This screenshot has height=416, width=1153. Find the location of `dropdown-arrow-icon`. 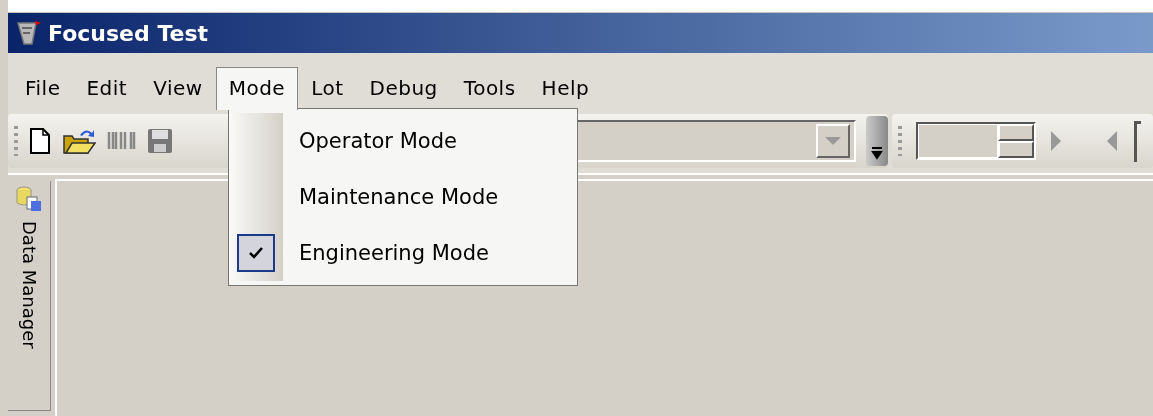

dropdown-arrow-icon is located at coordinates (833, 141).